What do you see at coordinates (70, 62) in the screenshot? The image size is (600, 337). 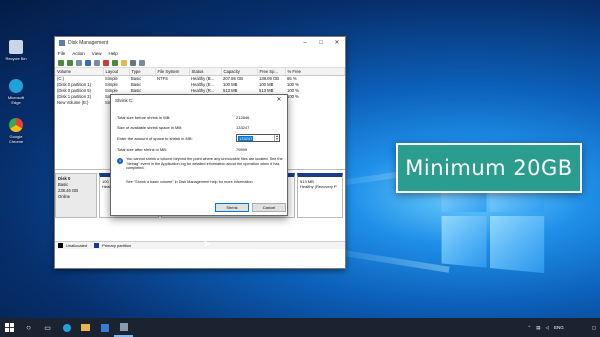 I see `forward-icon` at bounding box center [70, 62].